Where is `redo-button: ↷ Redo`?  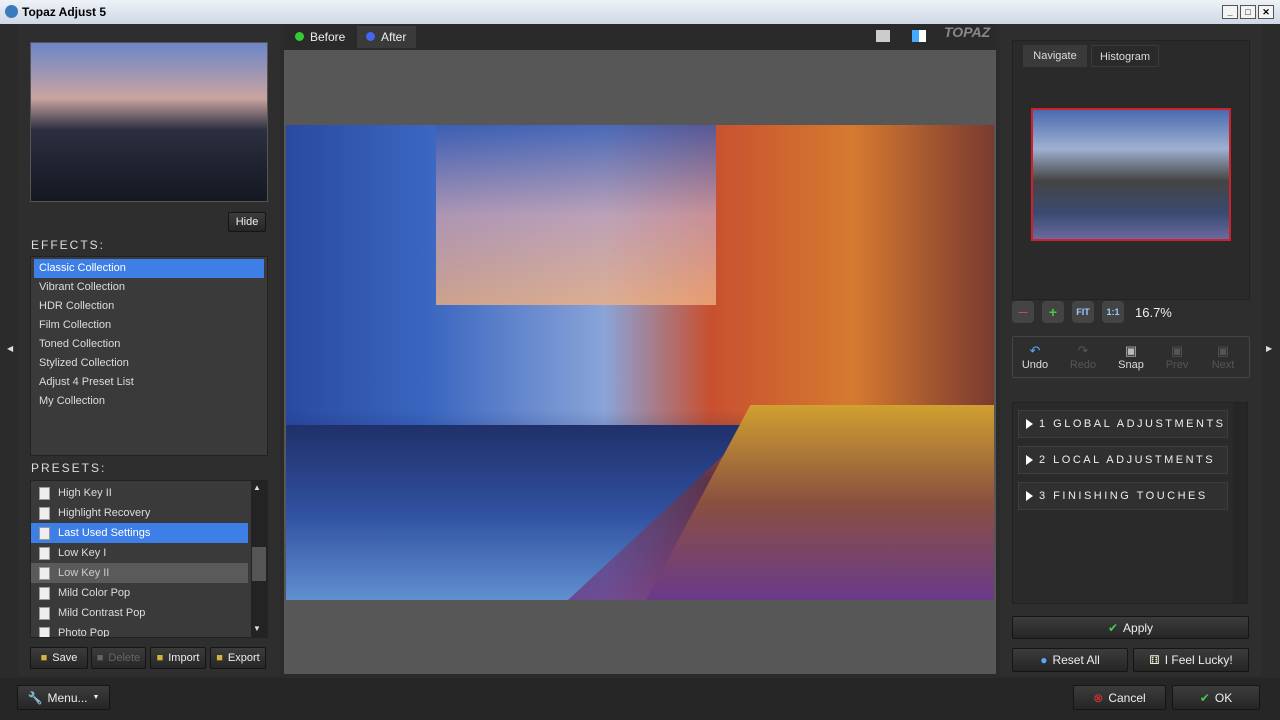
redo-button: ↷ Redo is located at coordinates (1083, 357).